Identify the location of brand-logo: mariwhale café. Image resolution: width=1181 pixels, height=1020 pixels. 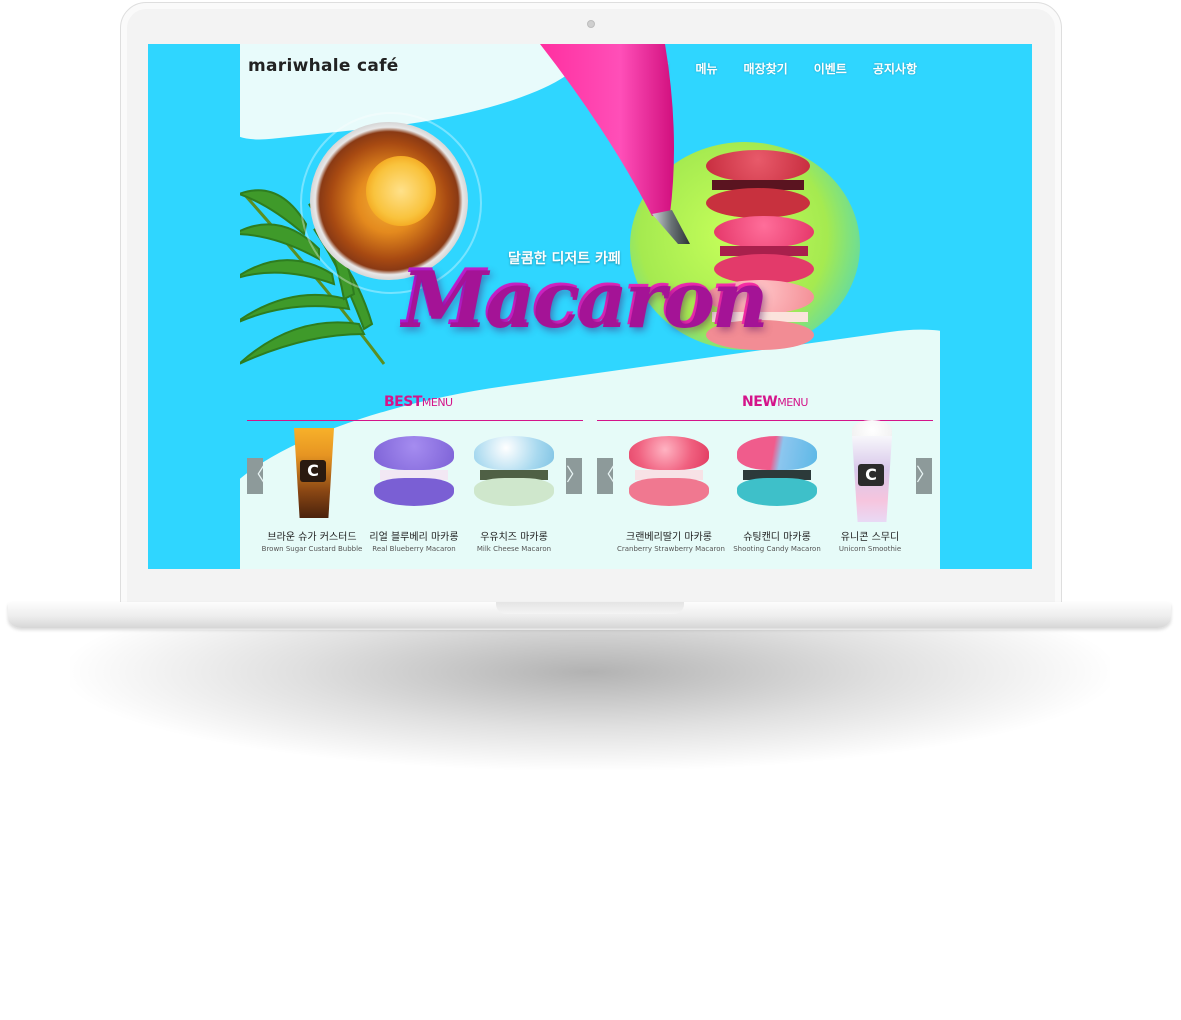
(323, 66).